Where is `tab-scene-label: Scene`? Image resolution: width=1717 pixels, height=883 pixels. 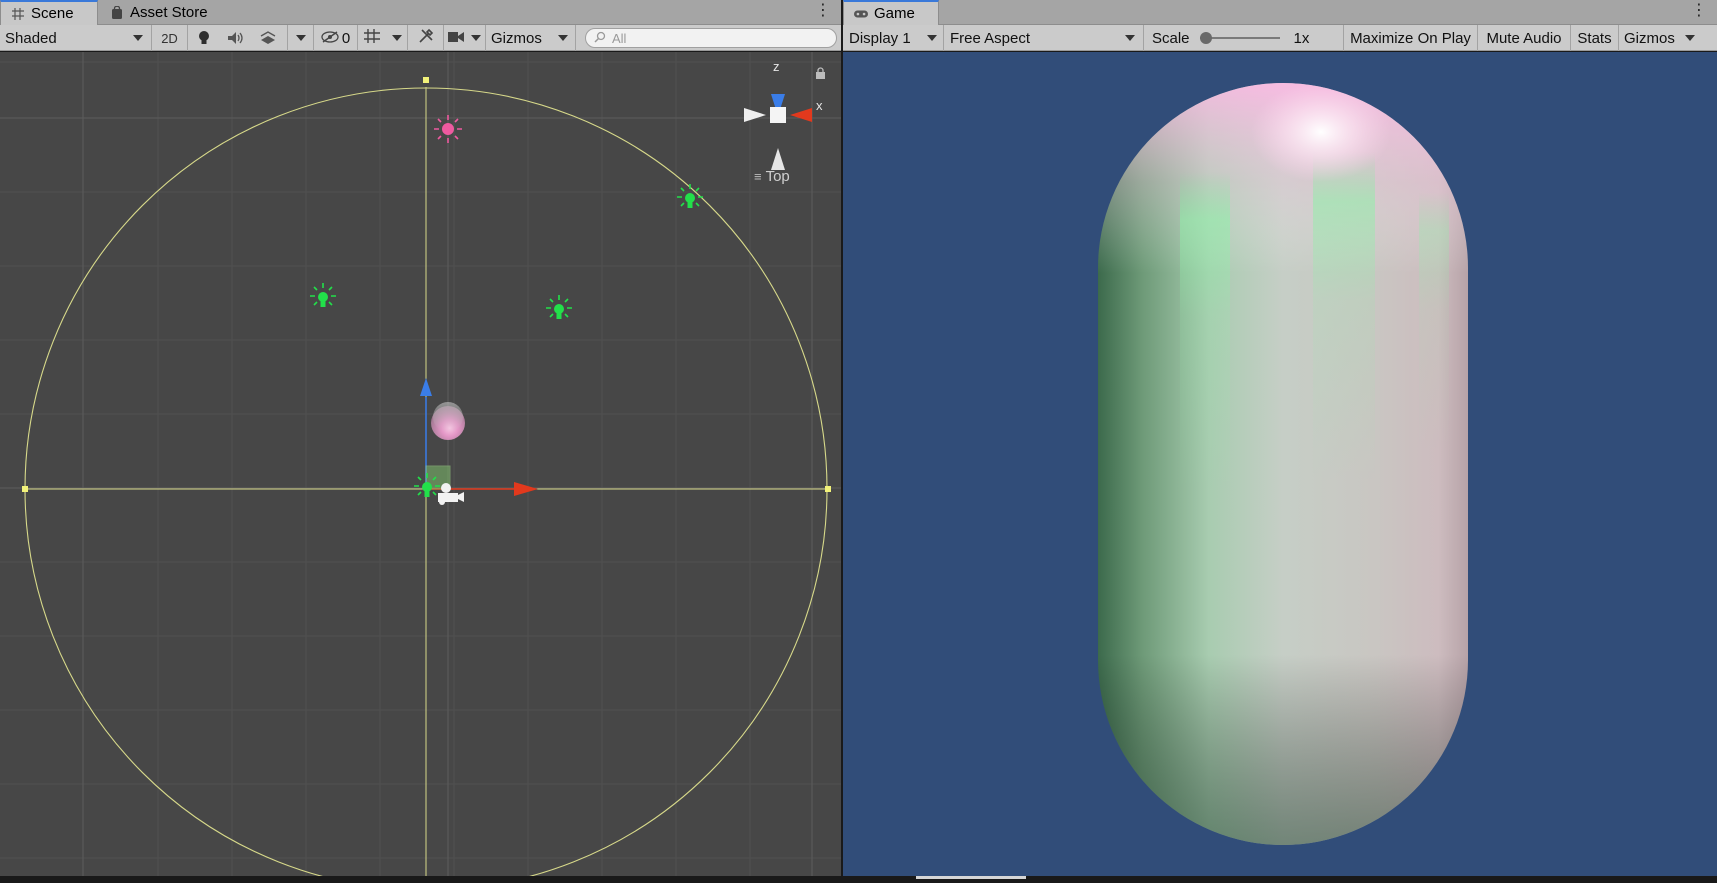 tab-scene-label: Scene is located at coordinates (52, 13).